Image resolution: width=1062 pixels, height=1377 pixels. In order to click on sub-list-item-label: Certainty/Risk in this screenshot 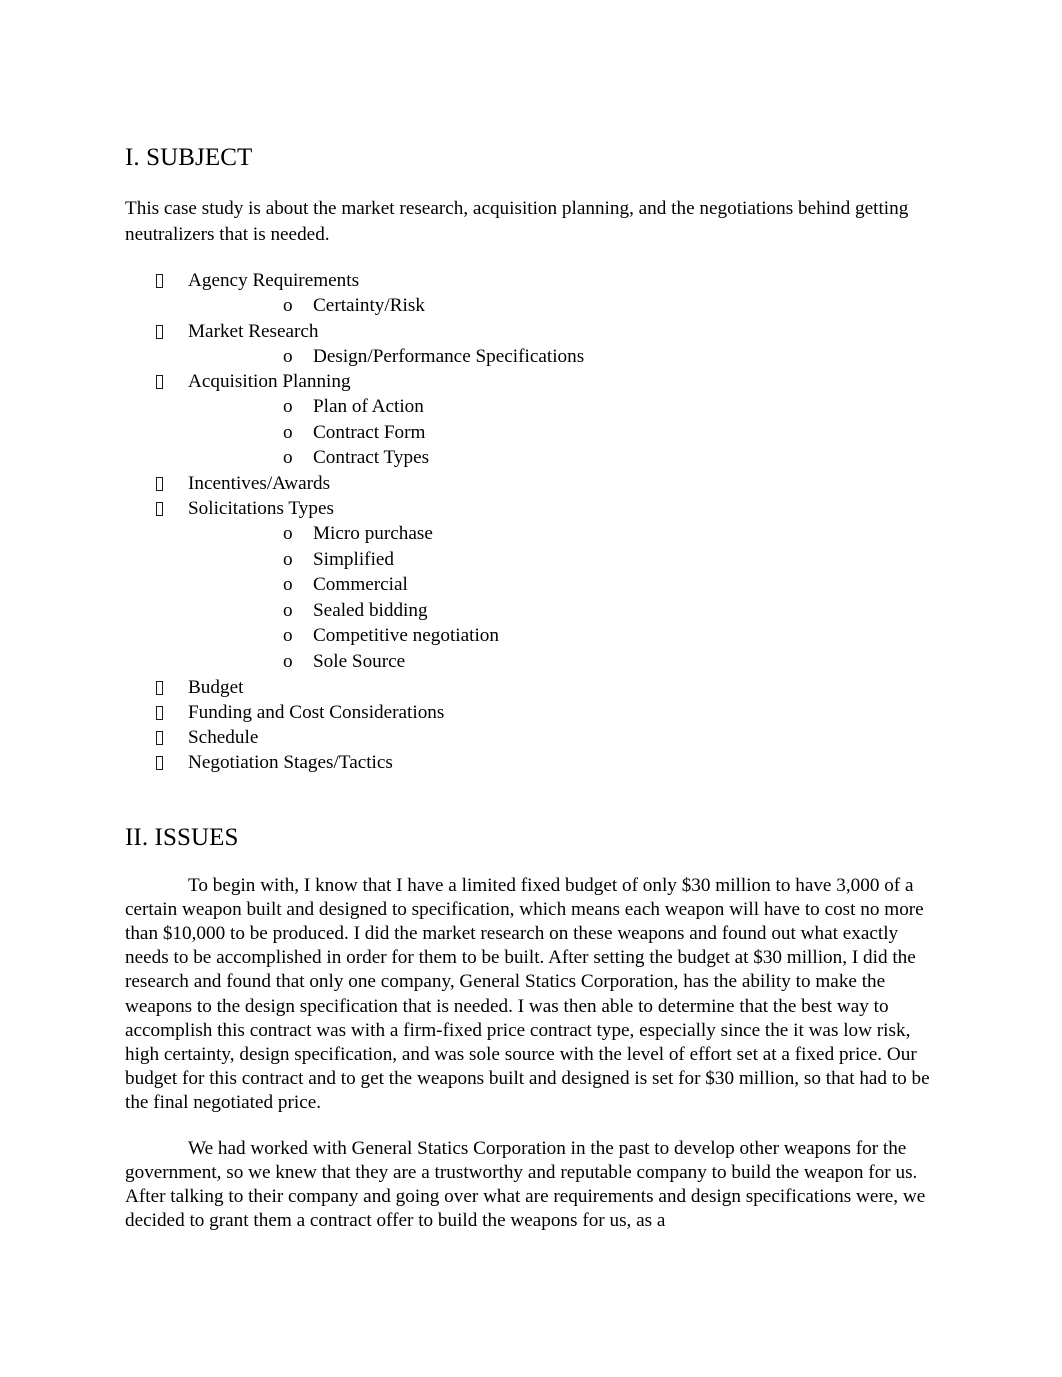, I will do `click(369, 305)`.